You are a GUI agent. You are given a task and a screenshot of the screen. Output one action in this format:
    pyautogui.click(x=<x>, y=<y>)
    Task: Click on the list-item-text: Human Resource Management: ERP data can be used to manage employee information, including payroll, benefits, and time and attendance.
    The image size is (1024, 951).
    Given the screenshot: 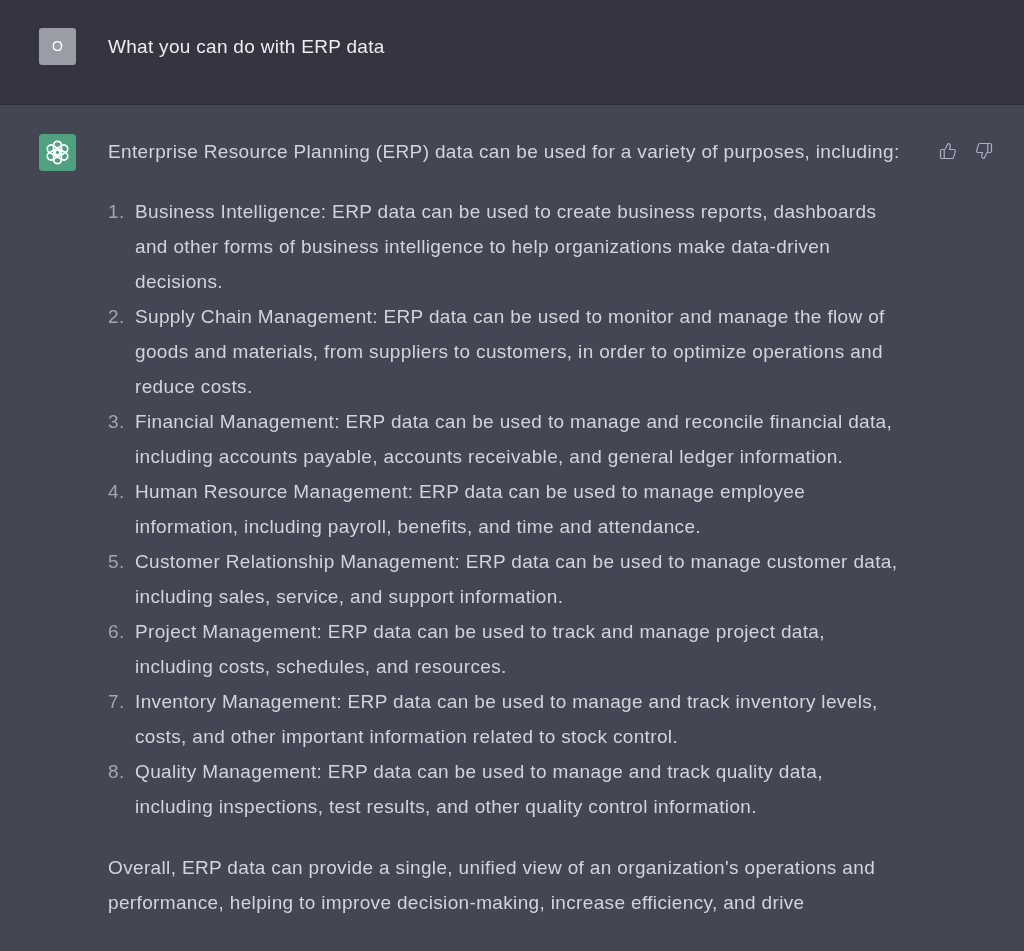 What is the action you would take?
    pyautogui.click(x=471, y=509)
    